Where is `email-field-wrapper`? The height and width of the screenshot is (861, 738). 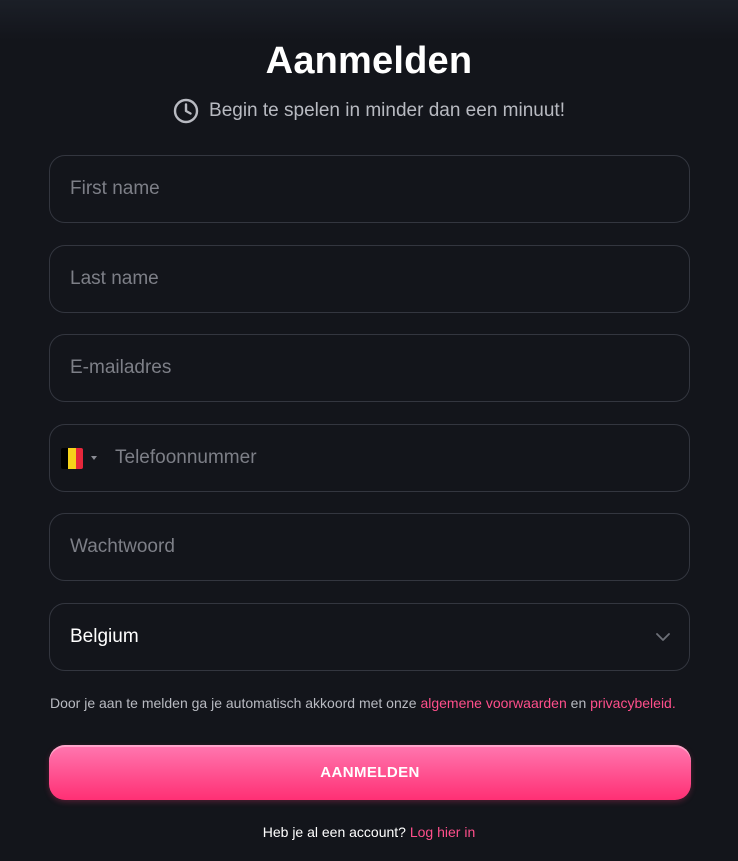 email-field-wrapper is located at coordinates (369, 368).